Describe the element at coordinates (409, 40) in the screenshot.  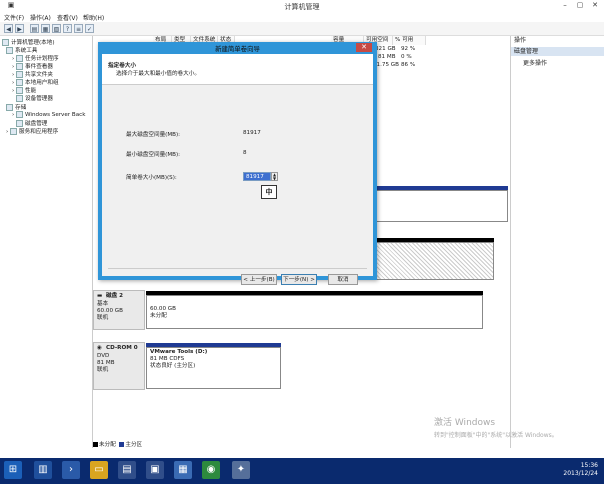
I see `column-percent-free: % 可用` at that location.